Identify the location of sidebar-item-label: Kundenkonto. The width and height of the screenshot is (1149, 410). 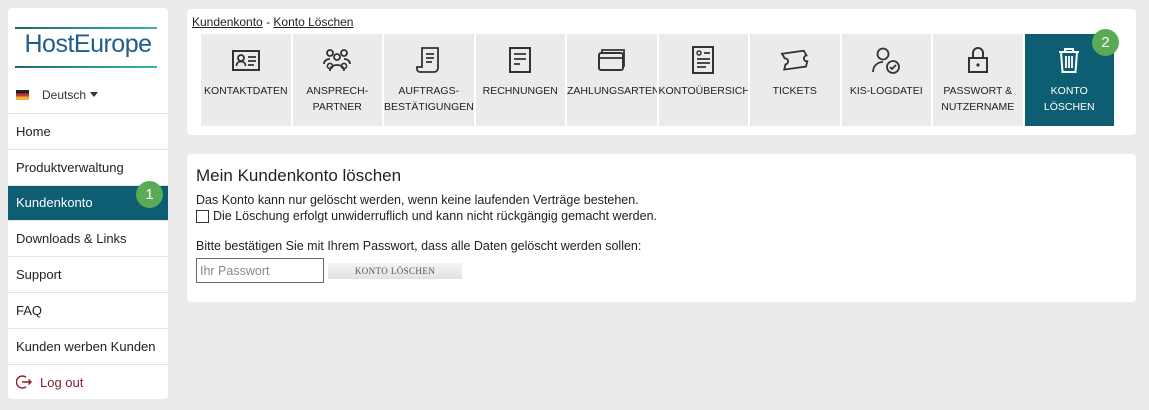
(54, 203).